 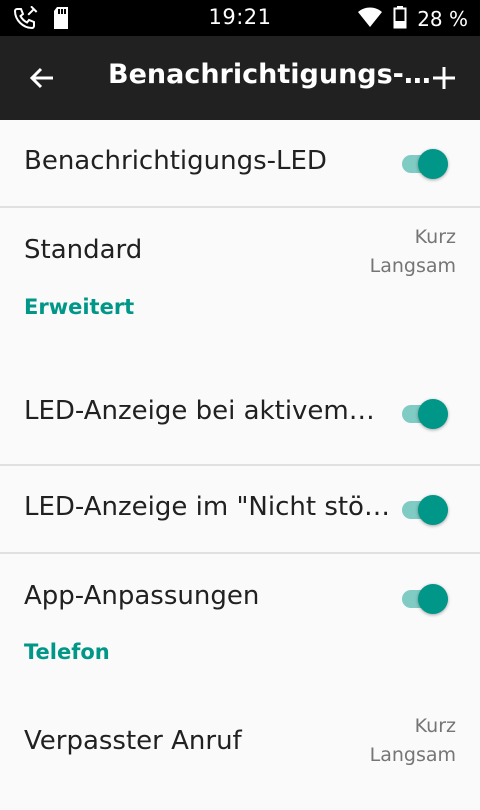 I want to click on standard-summary-line2: Langsam, so click(x=412, y=266).